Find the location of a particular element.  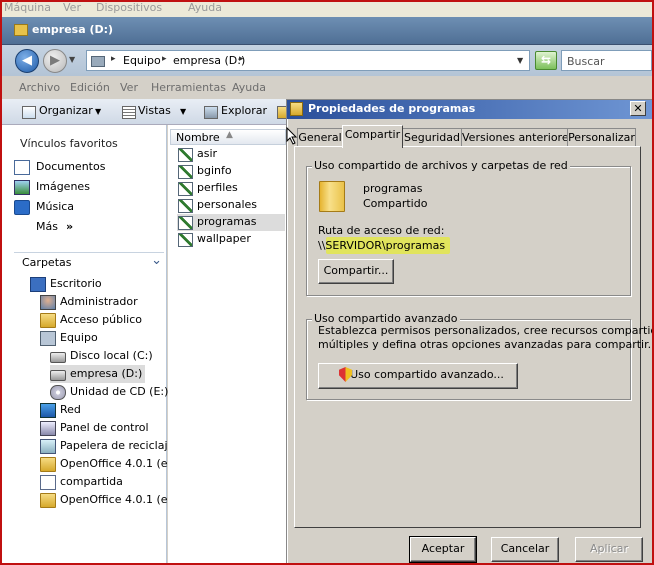

refresh-button: ⇆ is located at coordinates (546, 60).